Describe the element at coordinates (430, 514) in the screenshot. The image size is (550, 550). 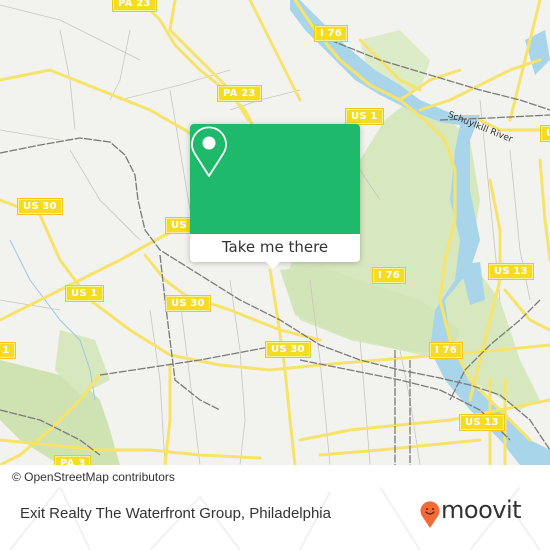
I see `moovit-smiley-pin-icon` at that location.